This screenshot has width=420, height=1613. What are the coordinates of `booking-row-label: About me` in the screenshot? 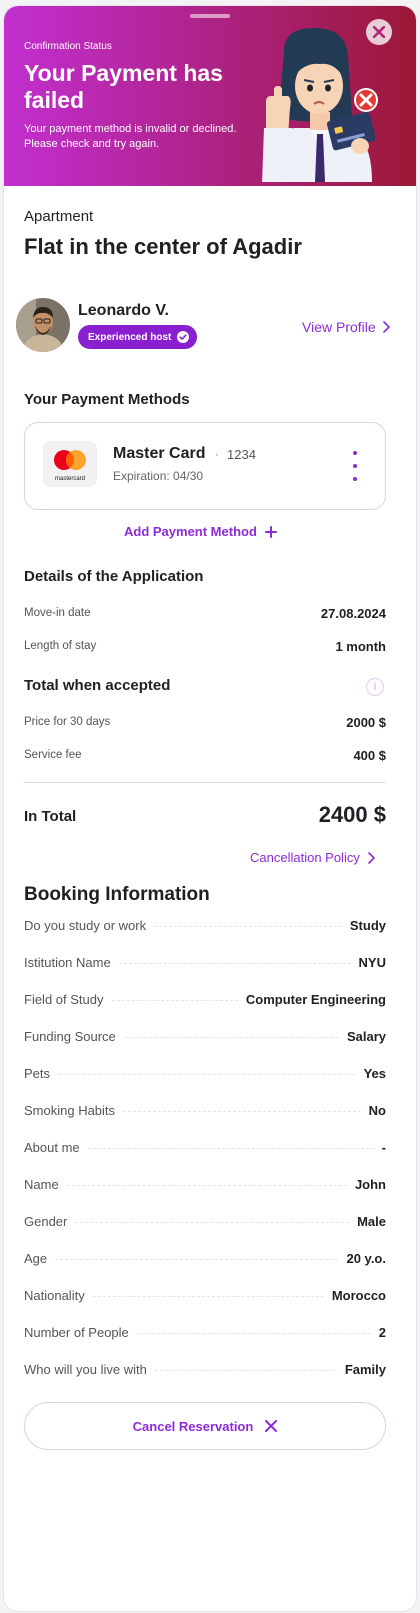 It's located at (52, 1147).